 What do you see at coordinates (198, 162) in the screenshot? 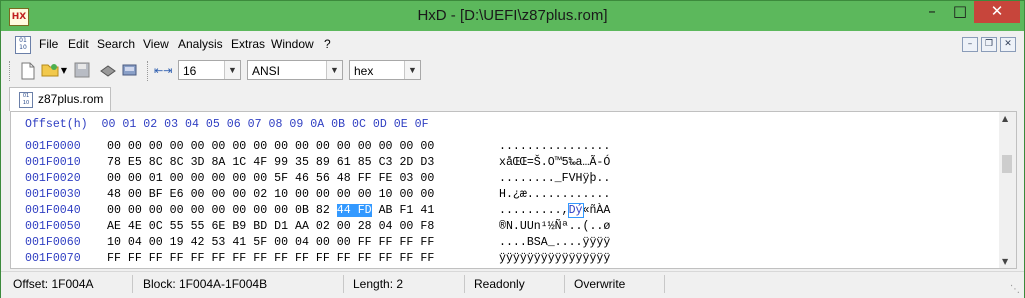
I see `hex-byte: 3D` at bounding box center [198, 162].